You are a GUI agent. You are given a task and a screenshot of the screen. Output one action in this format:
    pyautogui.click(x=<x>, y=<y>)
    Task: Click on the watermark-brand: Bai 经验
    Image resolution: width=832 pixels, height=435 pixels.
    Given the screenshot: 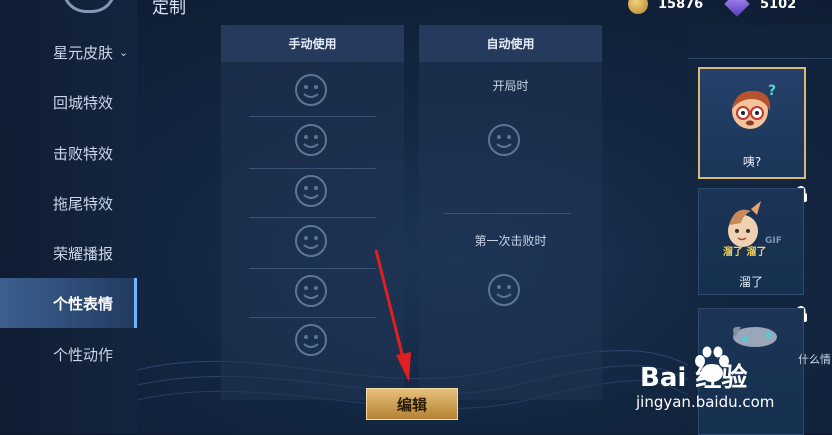 What is the action you would take?
    pyautogui.click(x=694, y=378)
    